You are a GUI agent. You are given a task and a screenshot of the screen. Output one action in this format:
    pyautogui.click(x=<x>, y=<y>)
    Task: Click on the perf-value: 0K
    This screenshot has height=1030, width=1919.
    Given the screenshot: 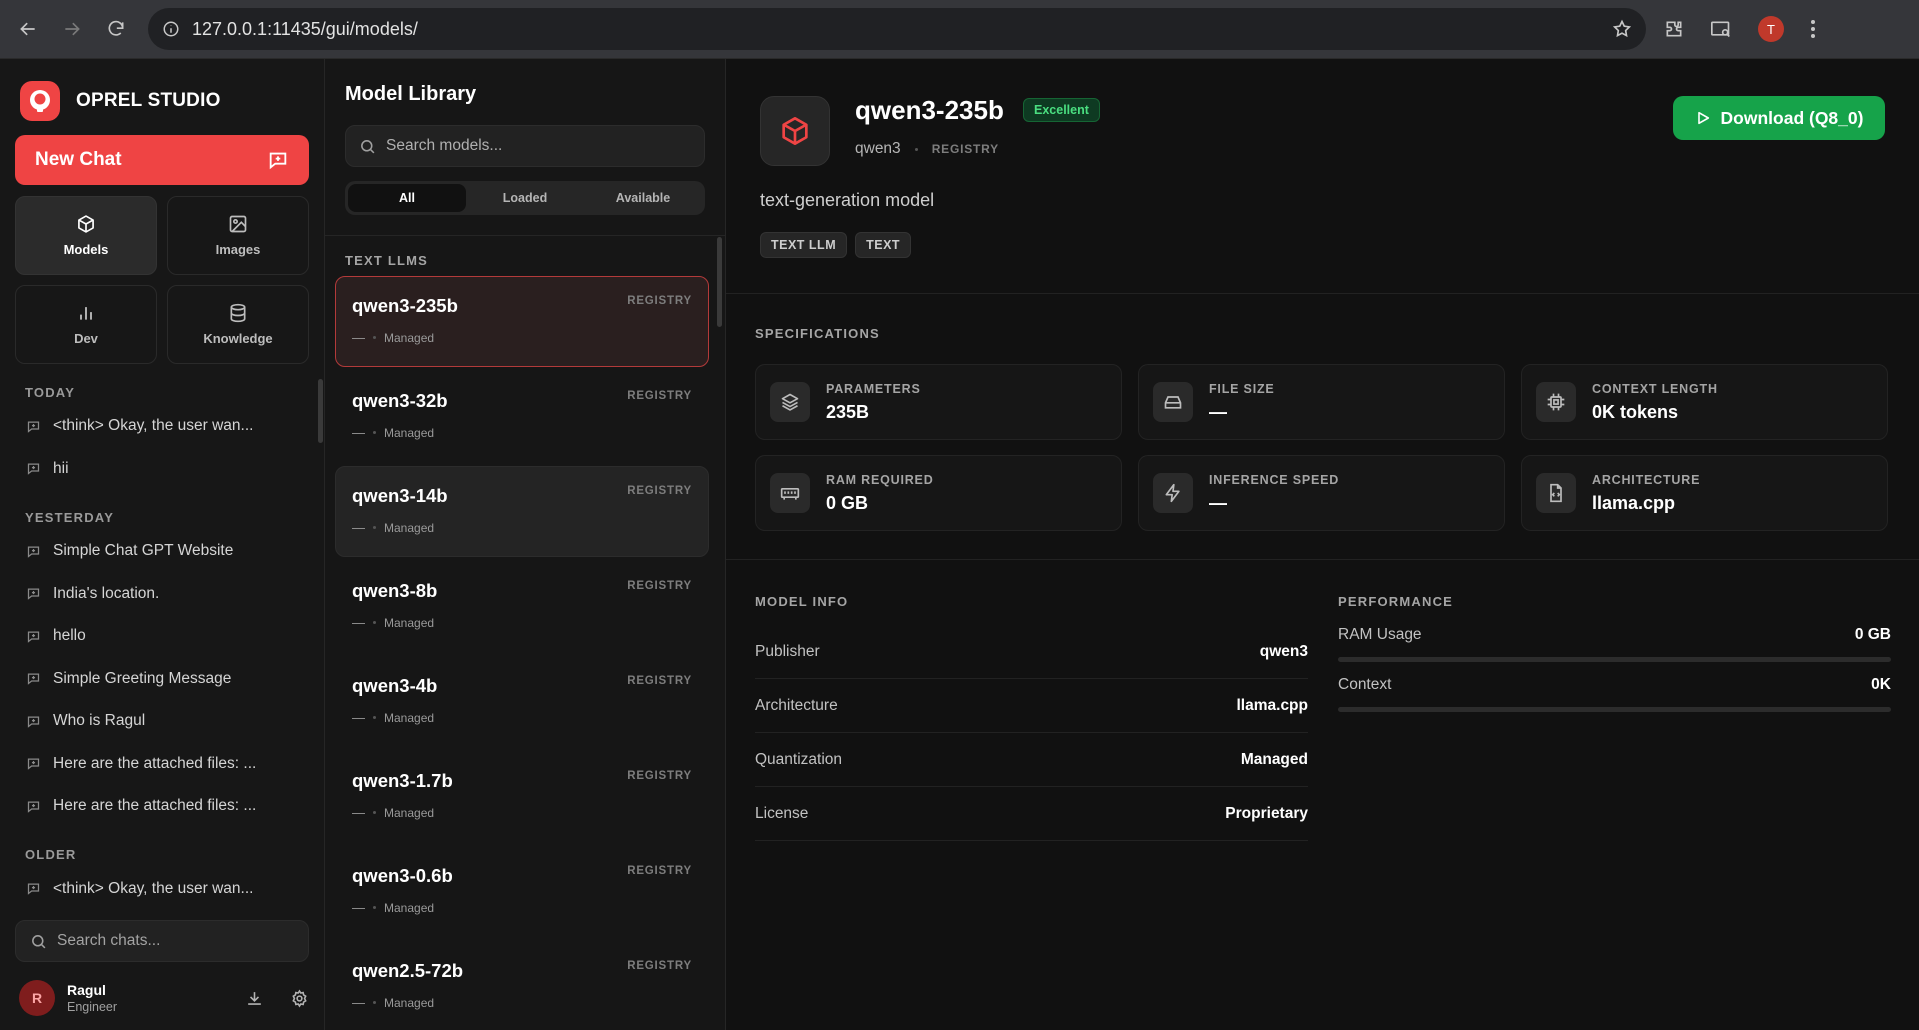 What is the action you would take?
    pyautogui.click(x=1881, y=684)
    